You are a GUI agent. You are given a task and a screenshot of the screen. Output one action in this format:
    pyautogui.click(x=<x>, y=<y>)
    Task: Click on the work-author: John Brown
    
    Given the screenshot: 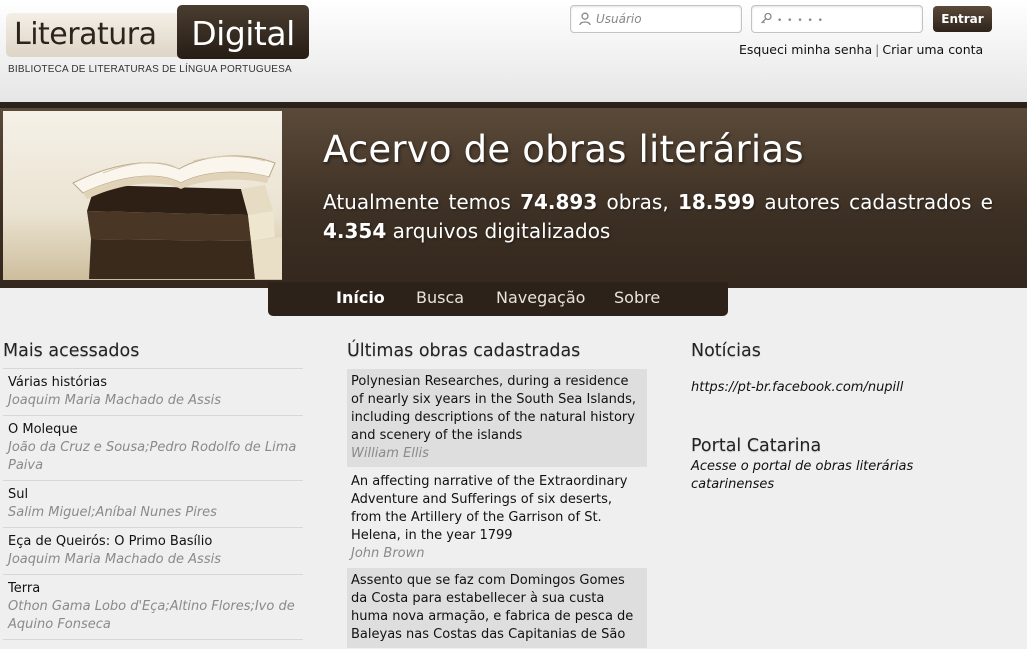 What is the action you would take?
    pyautogui.click(x=496, y=554)
    